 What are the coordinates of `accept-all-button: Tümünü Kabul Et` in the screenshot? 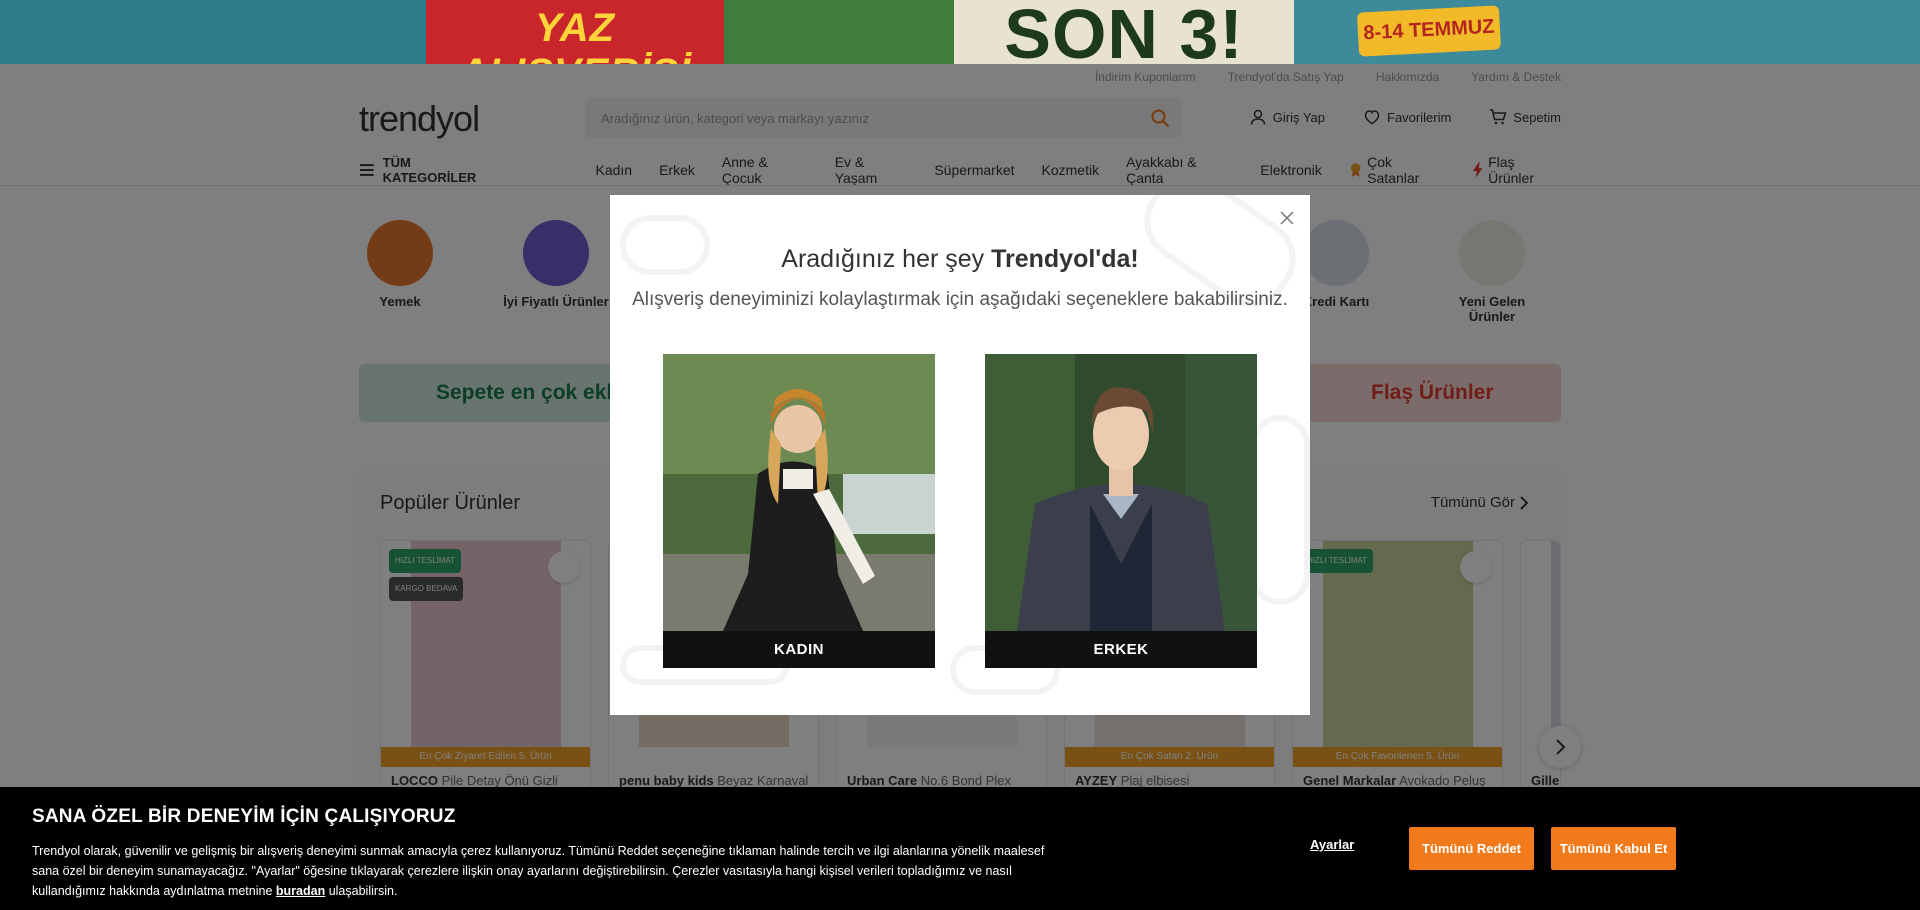 It's located at (1613, 848).